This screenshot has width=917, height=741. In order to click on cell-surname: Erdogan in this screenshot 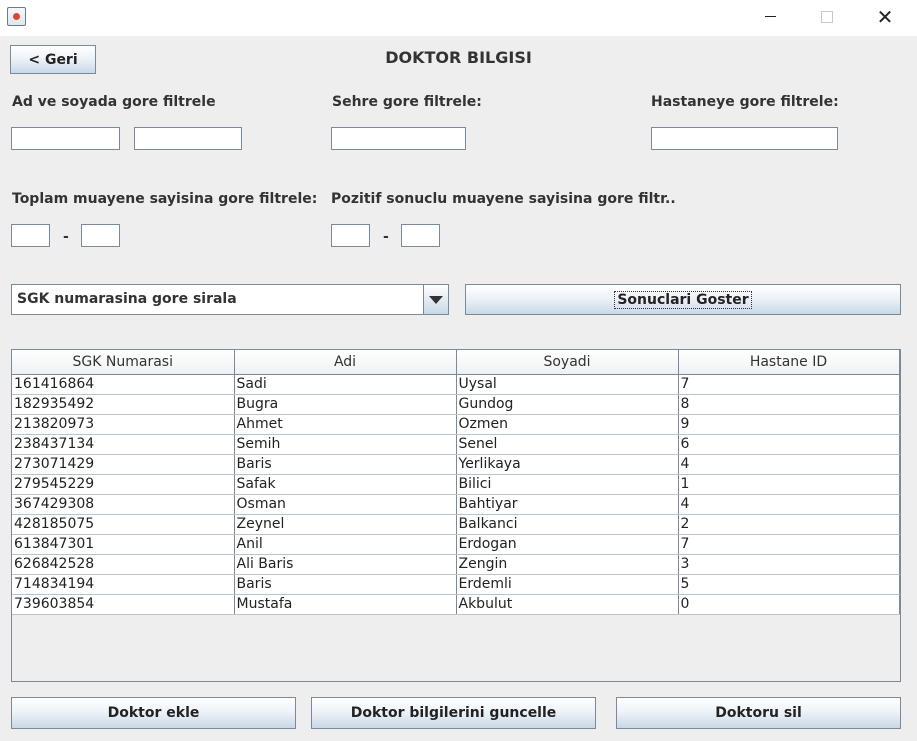, I will do `click(567, 544)`.